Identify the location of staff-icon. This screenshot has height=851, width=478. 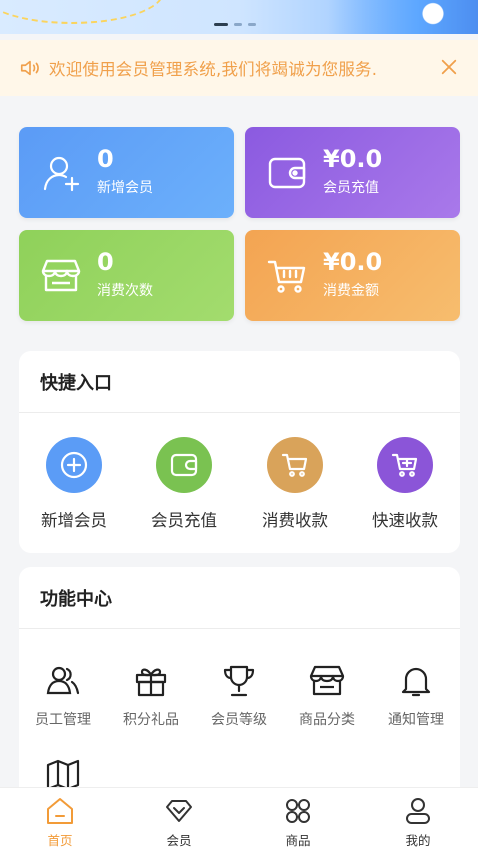
(63, 680).